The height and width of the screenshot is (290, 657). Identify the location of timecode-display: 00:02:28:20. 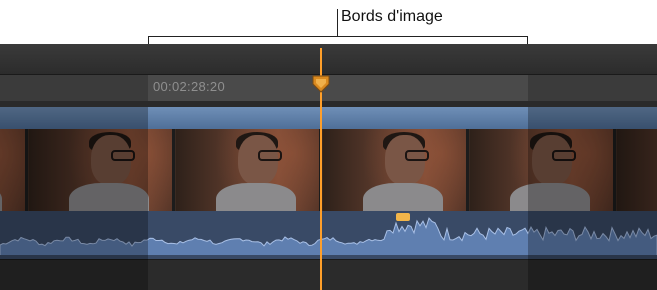
(189, 86).